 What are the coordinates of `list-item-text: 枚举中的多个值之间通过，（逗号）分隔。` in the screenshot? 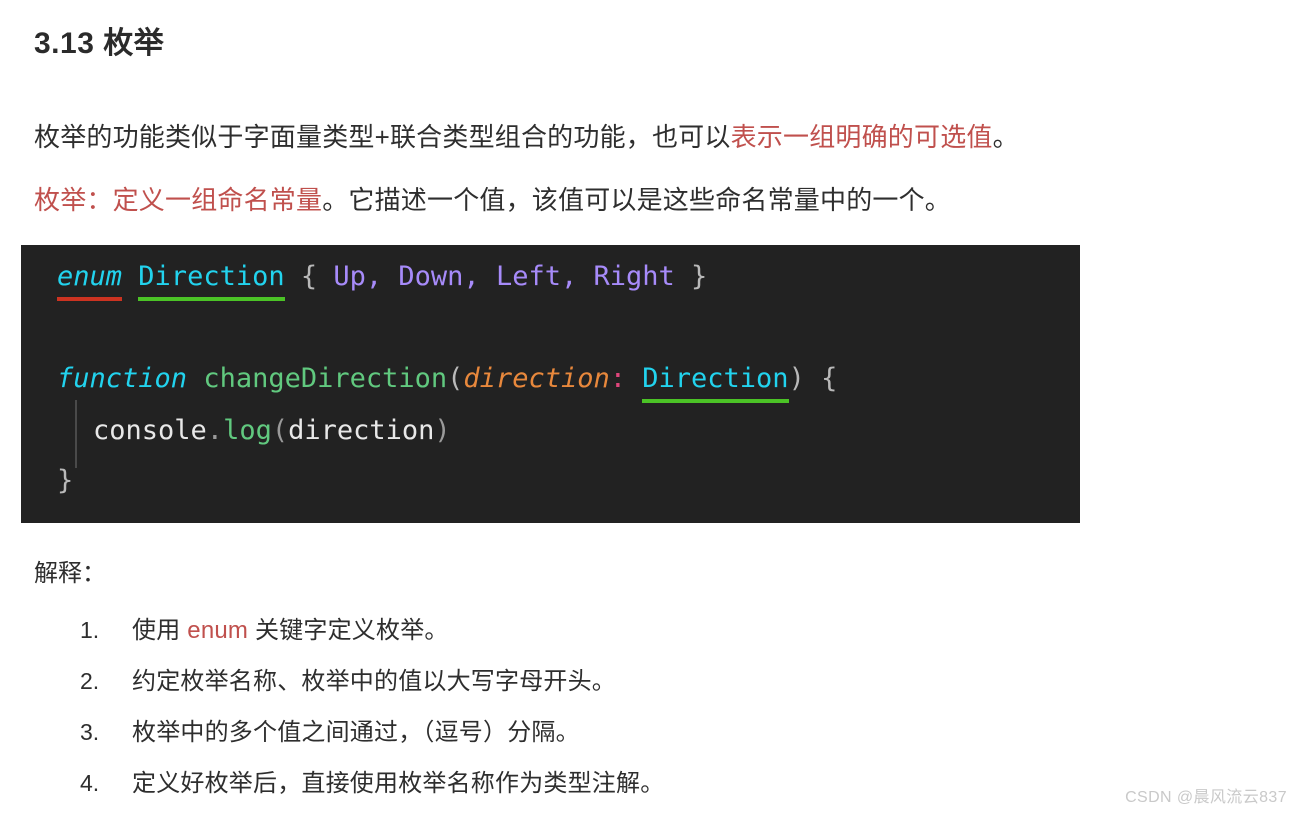 It's located at (356, 732).